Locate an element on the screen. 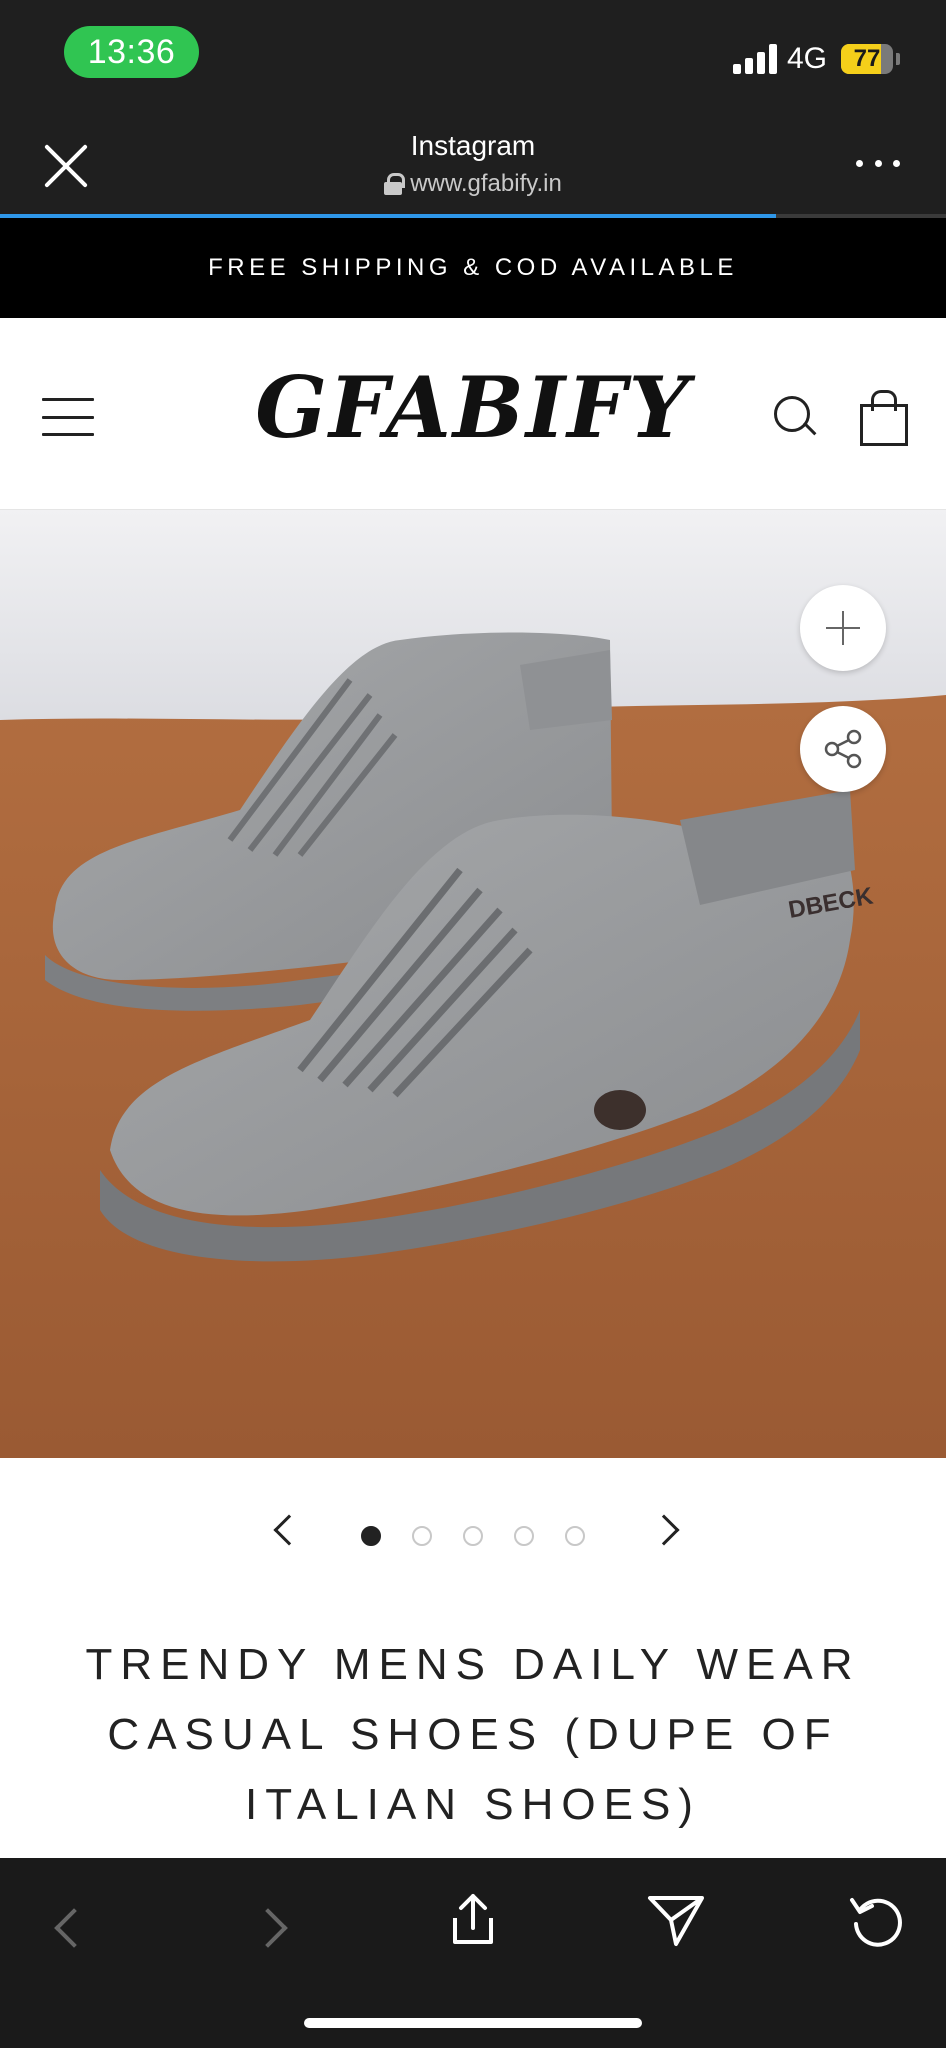  share-upload-icon is located at coordinates (473, 1920).